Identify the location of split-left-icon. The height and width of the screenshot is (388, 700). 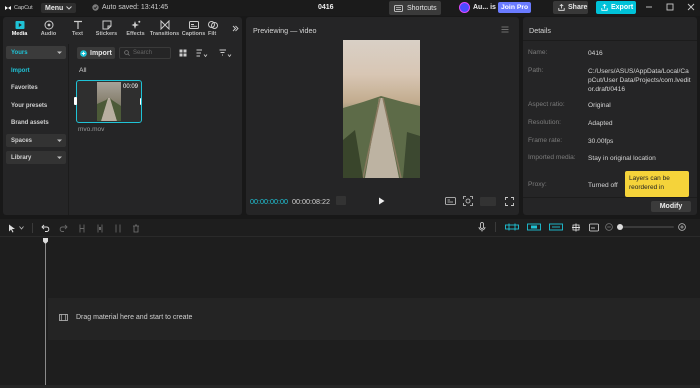
(100, 228).